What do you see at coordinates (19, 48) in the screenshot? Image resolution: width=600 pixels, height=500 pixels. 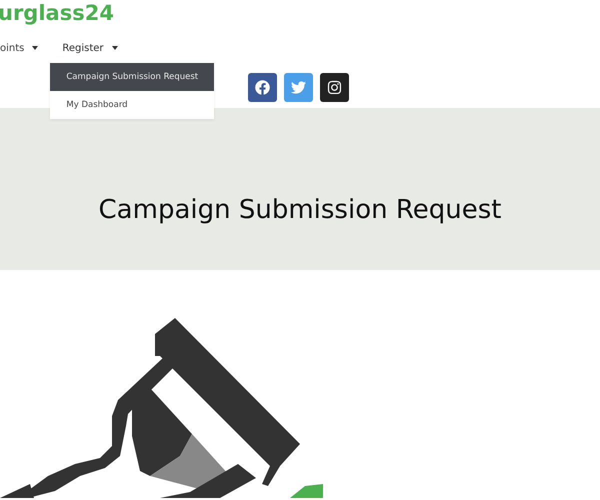 I see `nav-link: oints` at bounding box center [19, 48].